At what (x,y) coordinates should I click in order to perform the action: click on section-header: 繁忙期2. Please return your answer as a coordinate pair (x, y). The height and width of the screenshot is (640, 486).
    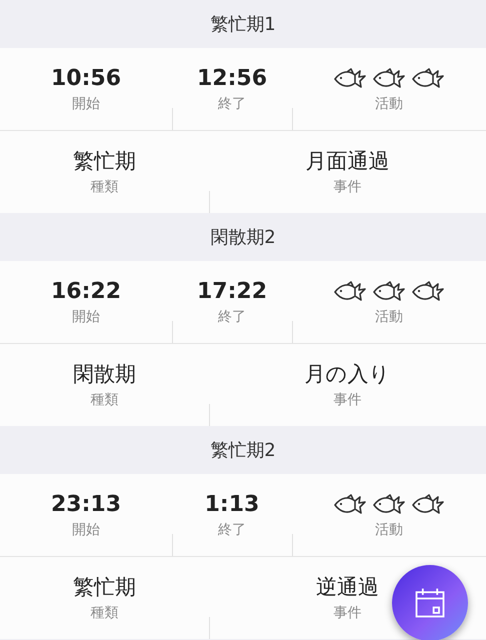
    Looking at the image, I should click on (243, 451).